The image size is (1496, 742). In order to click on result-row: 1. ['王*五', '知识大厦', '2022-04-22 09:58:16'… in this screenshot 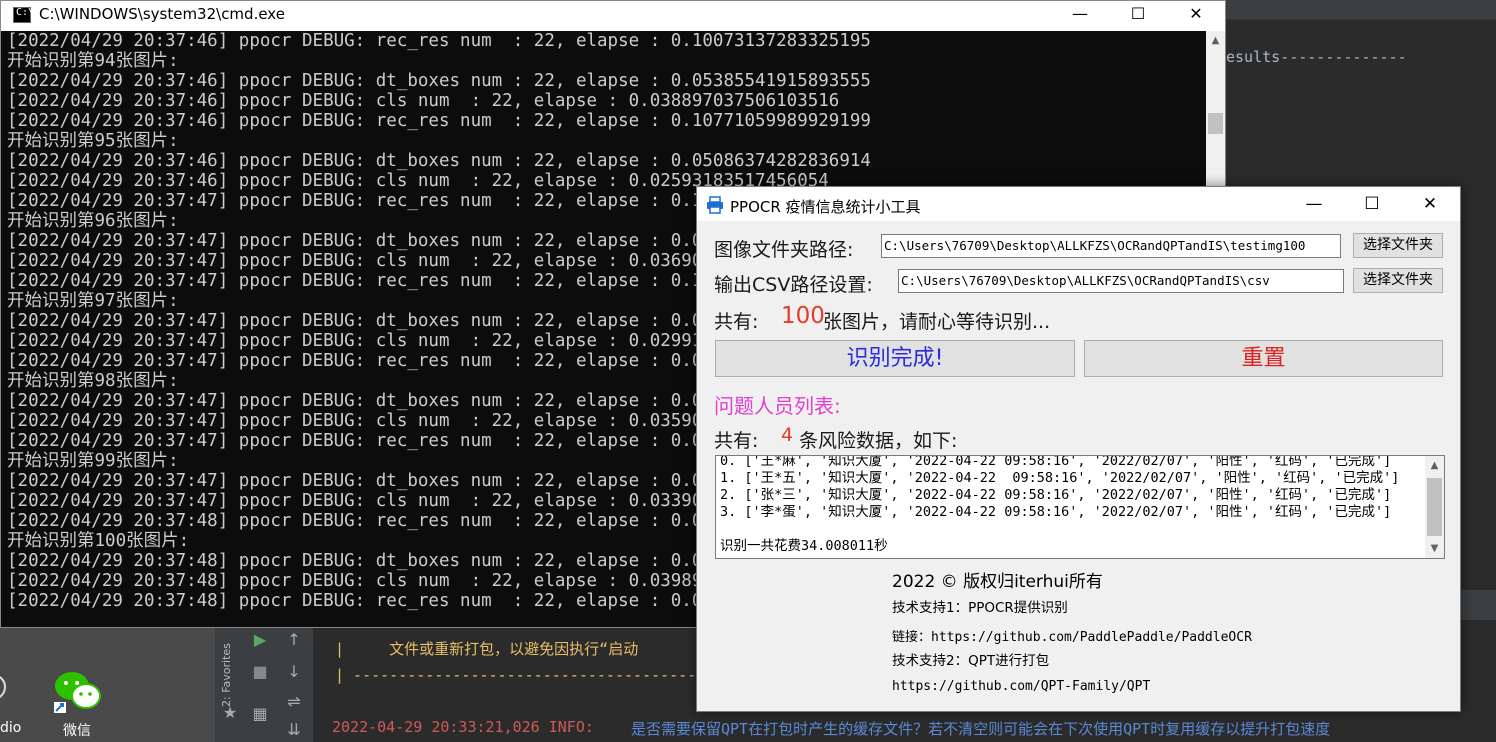, I will do `click(1060, 478)`.